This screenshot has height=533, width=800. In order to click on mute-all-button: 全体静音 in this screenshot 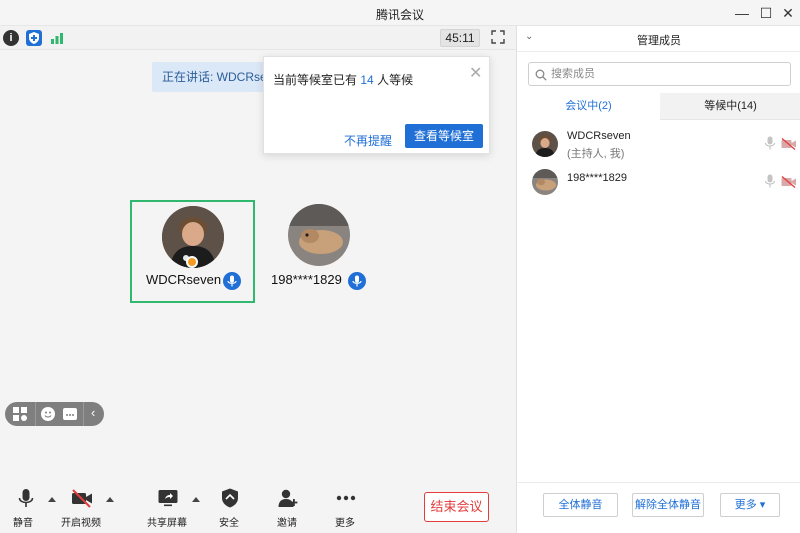, I will do `click(580, 505)`.